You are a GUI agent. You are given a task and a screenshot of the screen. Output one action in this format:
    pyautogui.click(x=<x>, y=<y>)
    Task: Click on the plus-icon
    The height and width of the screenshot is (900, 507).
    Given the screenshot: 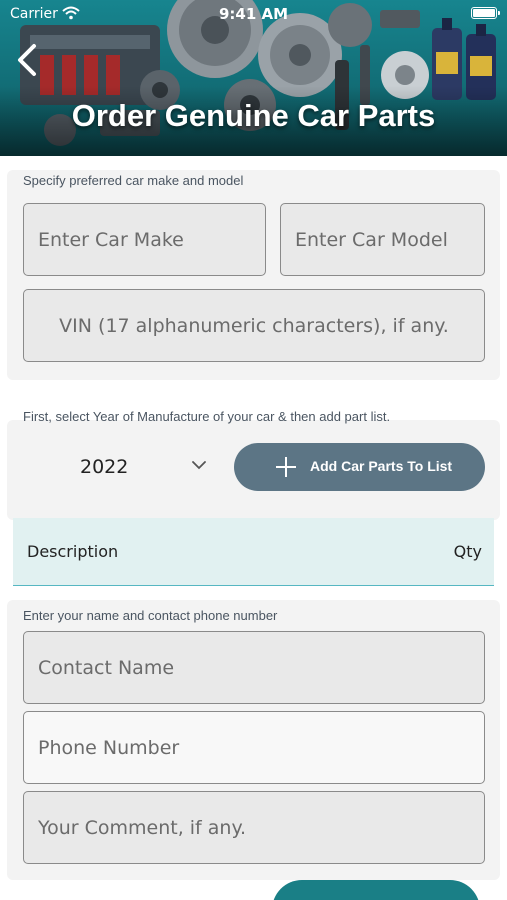 What is the action you would take?
    pyautogui.click(x=286, y=467)
    